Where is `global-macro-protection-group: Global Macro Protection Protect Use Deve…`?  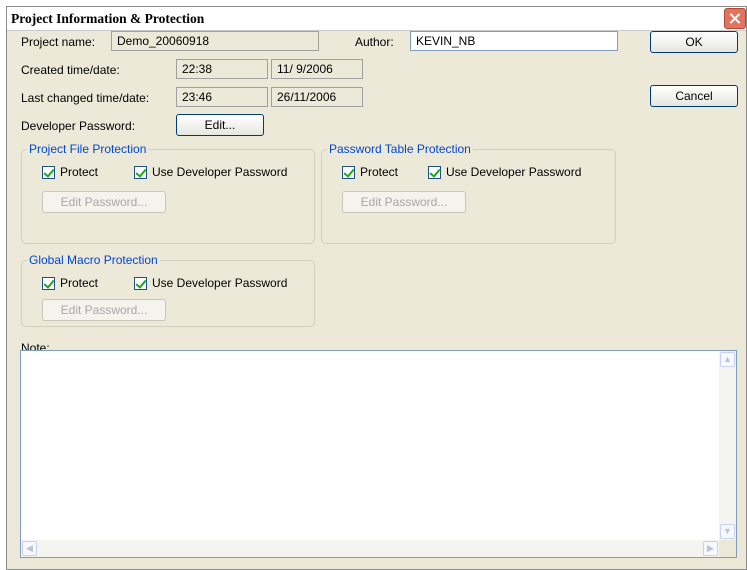
global-macro-protection-group: Global Macro Protection Protect Use Deve… is located at coordinates (168, 290).